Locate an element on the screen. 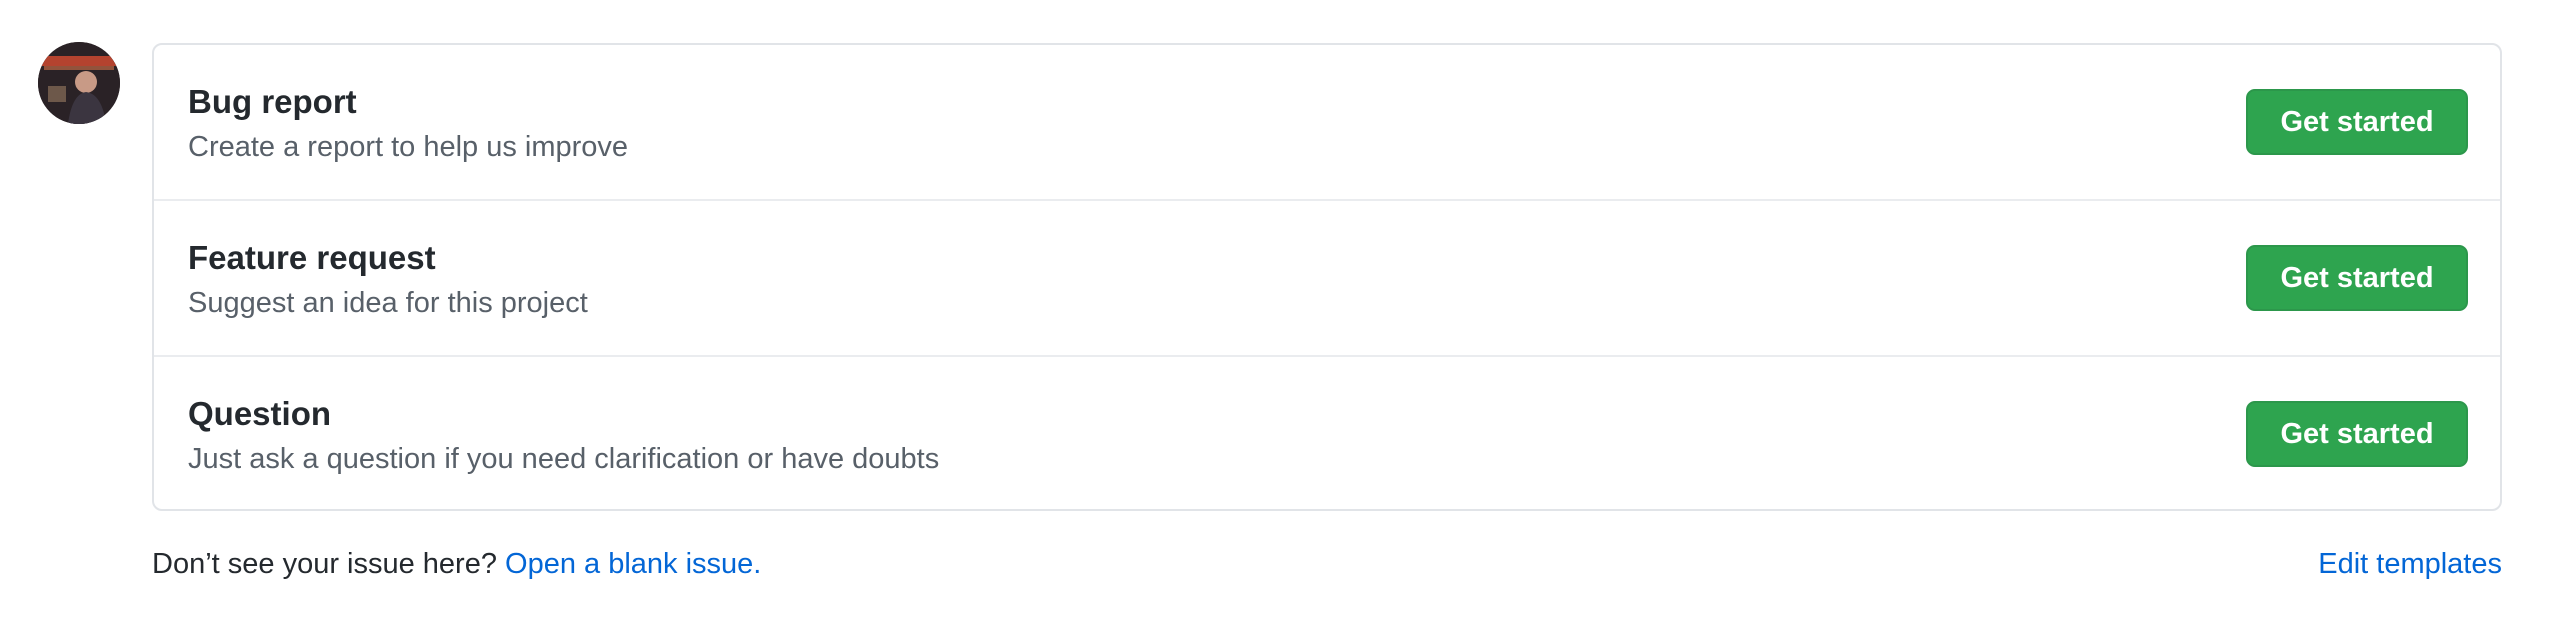 This screenshot has width=2564, height=622. template-title: Bug report is located at coordinates (272, 101).